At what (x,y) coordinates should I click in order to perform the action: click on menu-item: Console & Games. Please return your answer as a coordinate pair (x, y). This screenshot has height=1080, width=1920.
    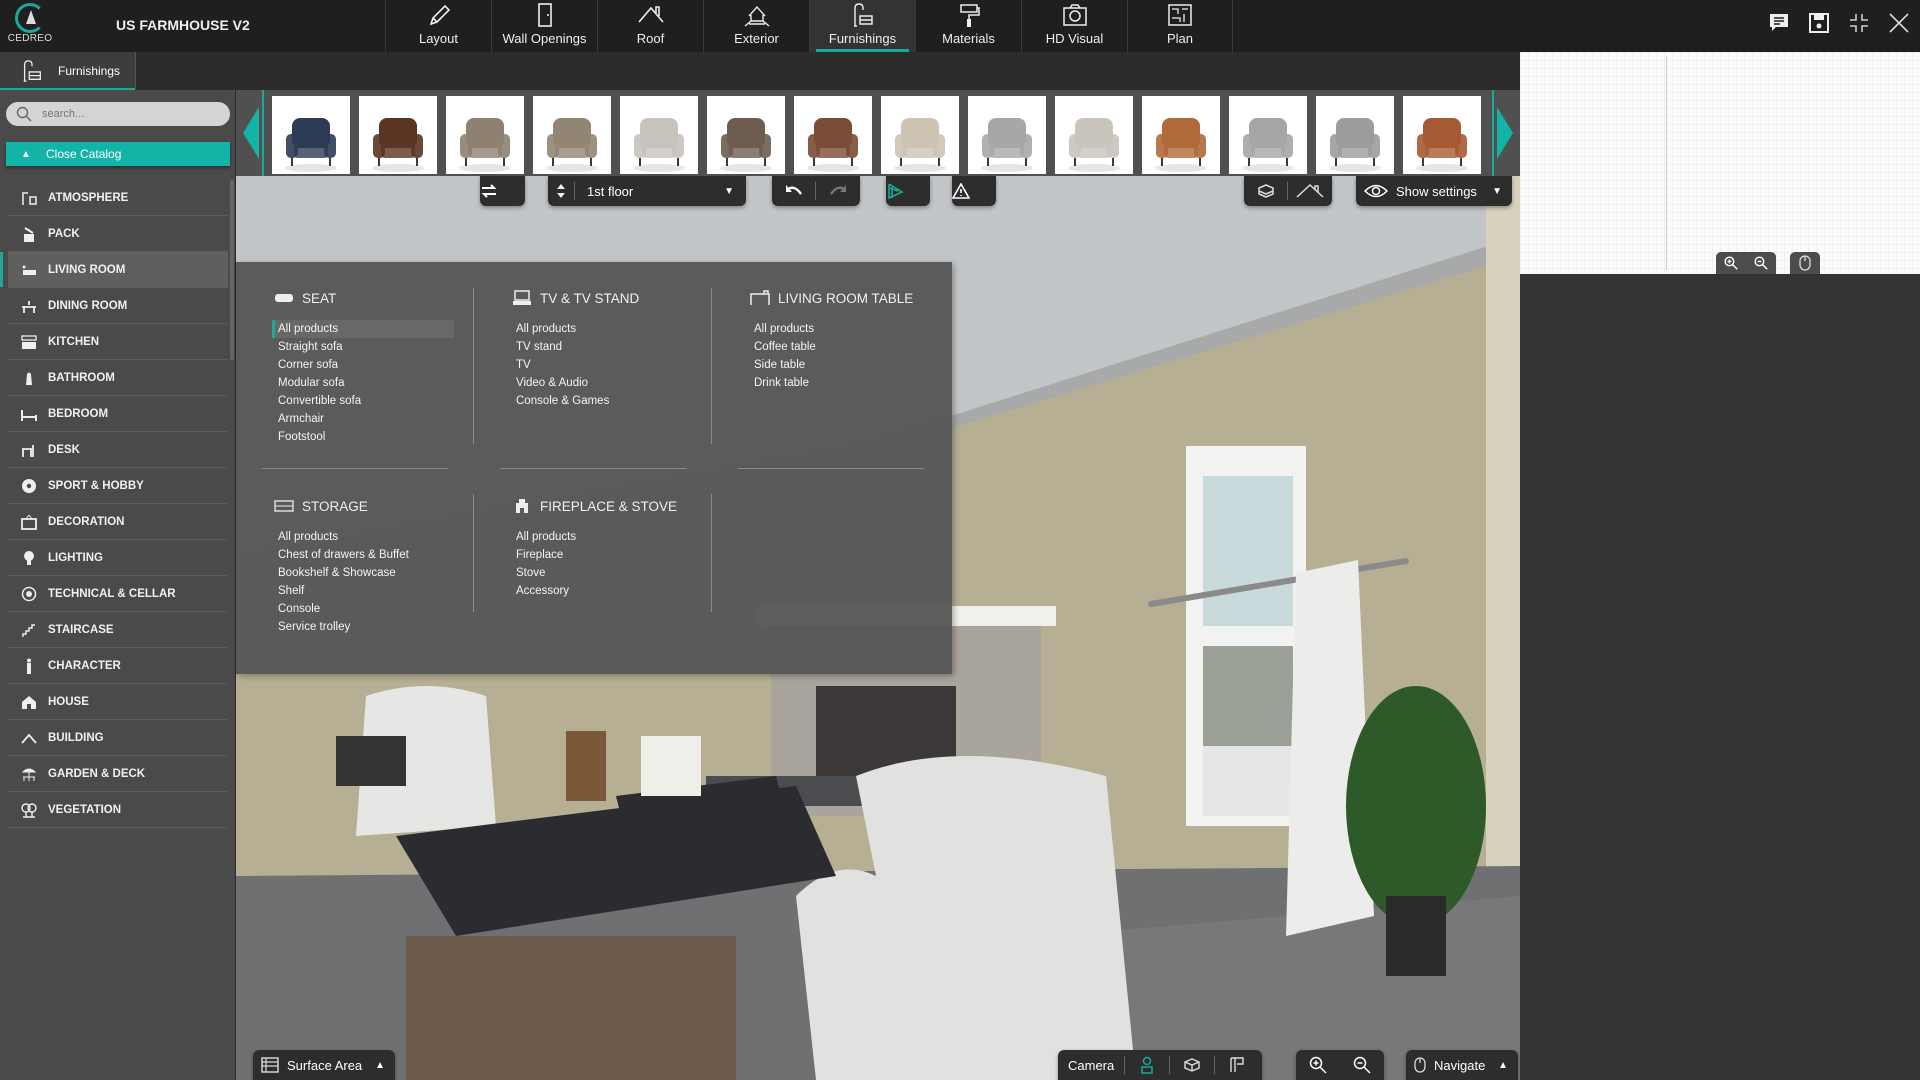
    Looking at the image, I should click on (602, 401).